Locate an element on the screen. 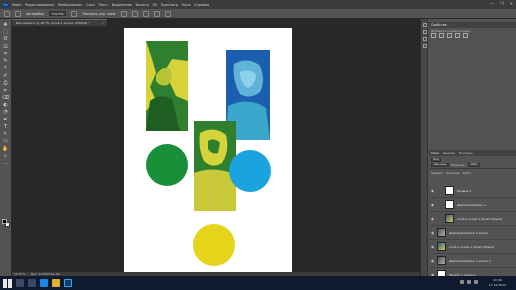 The height and width of the screenshot is (290, 516). history-brush-tool-icon: ⦵ is located at coordinates (5, 91).